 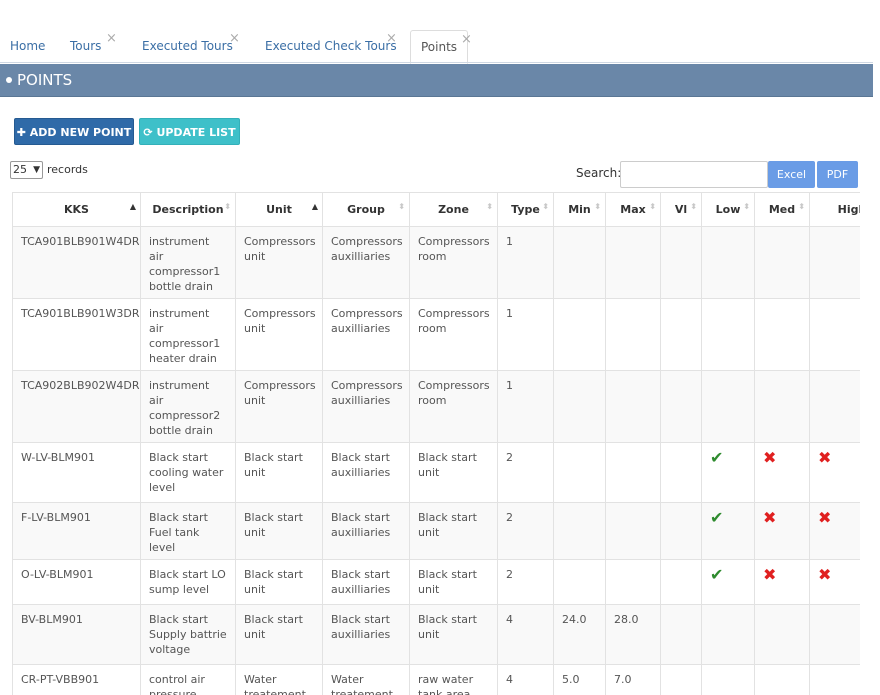 What do you see at coordinates (694, 174) in the screenshot?
I see `search-input` at bounding box center [694, 174].